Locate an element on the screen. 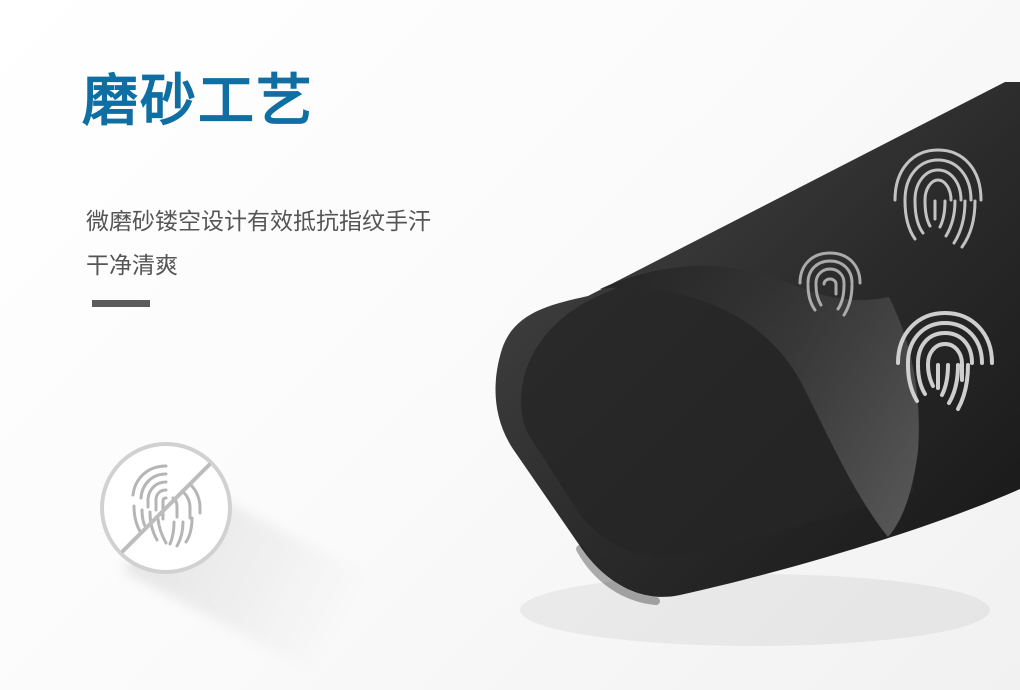  divider-line is located at coordinates (121, 303).